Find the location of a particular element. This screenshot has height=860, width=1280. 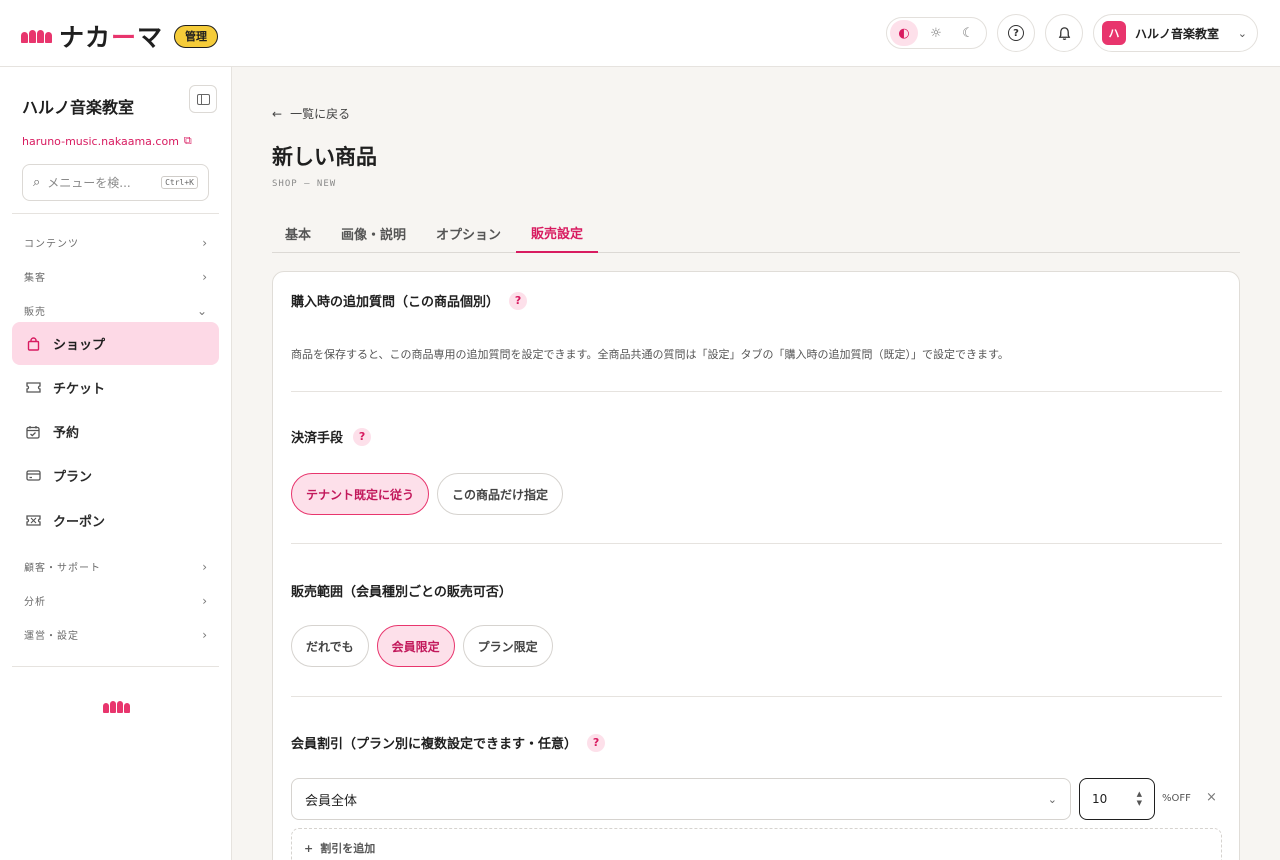

sales-scope-options: だれでも 会員限定 プラン限定 is located at coordinates (422, 646).